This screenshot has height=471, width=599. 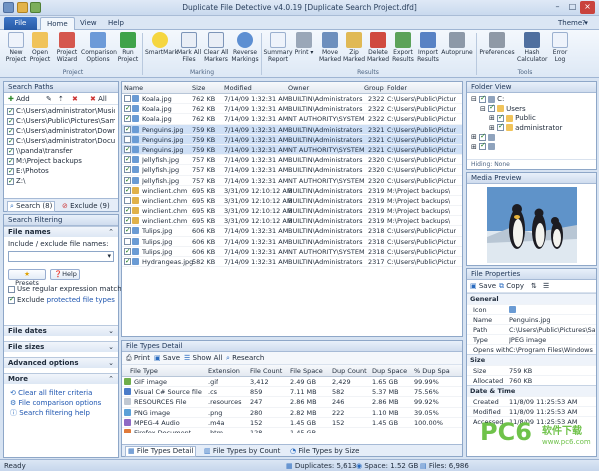 I want to click on list-item: M:\Project backups, so click(x=61, y=161).